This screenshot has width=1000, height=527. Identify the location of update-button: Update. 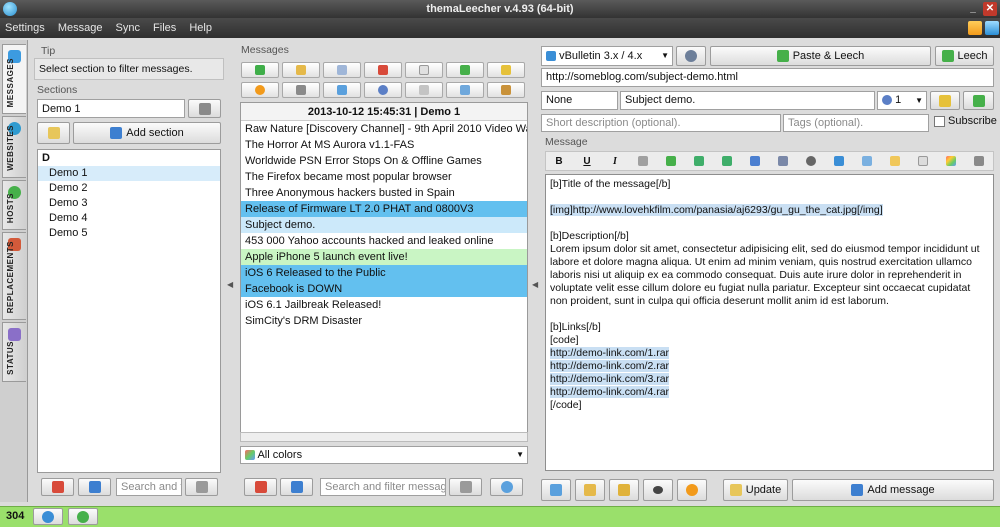
(755, 490).